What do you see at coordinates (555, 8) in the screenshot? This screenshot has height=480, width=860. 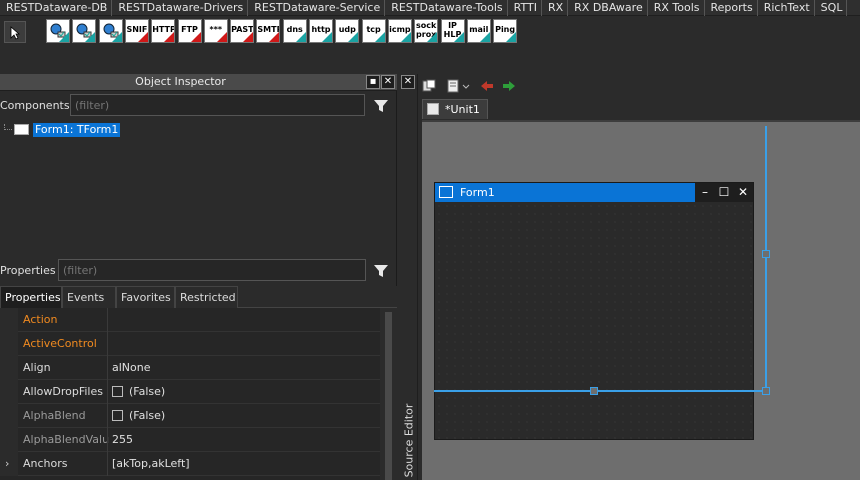 I see `palette-tab: RX` at bounding box center [555, 8].